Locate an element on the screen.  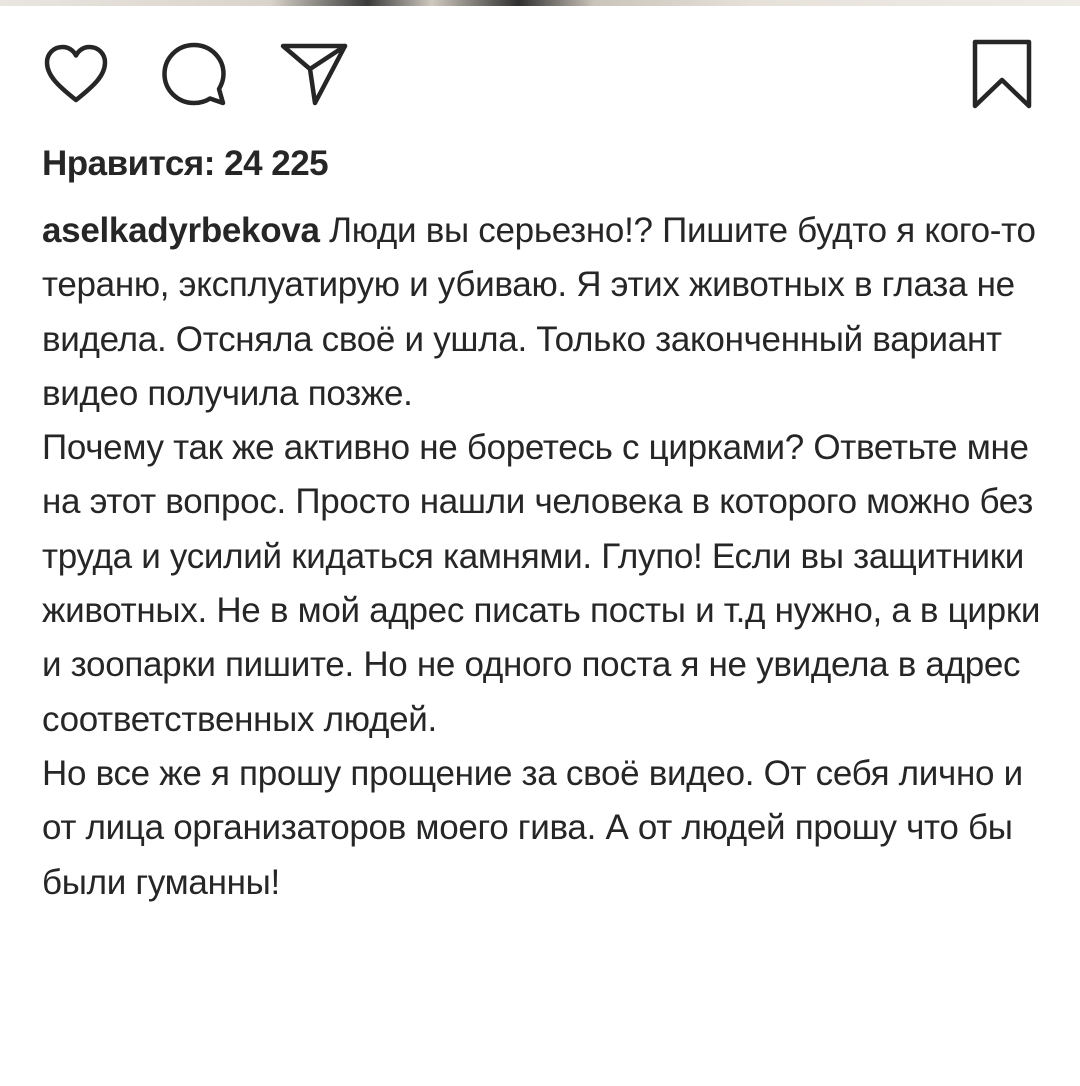
post-image-edge is located at coordinates (540, 3).